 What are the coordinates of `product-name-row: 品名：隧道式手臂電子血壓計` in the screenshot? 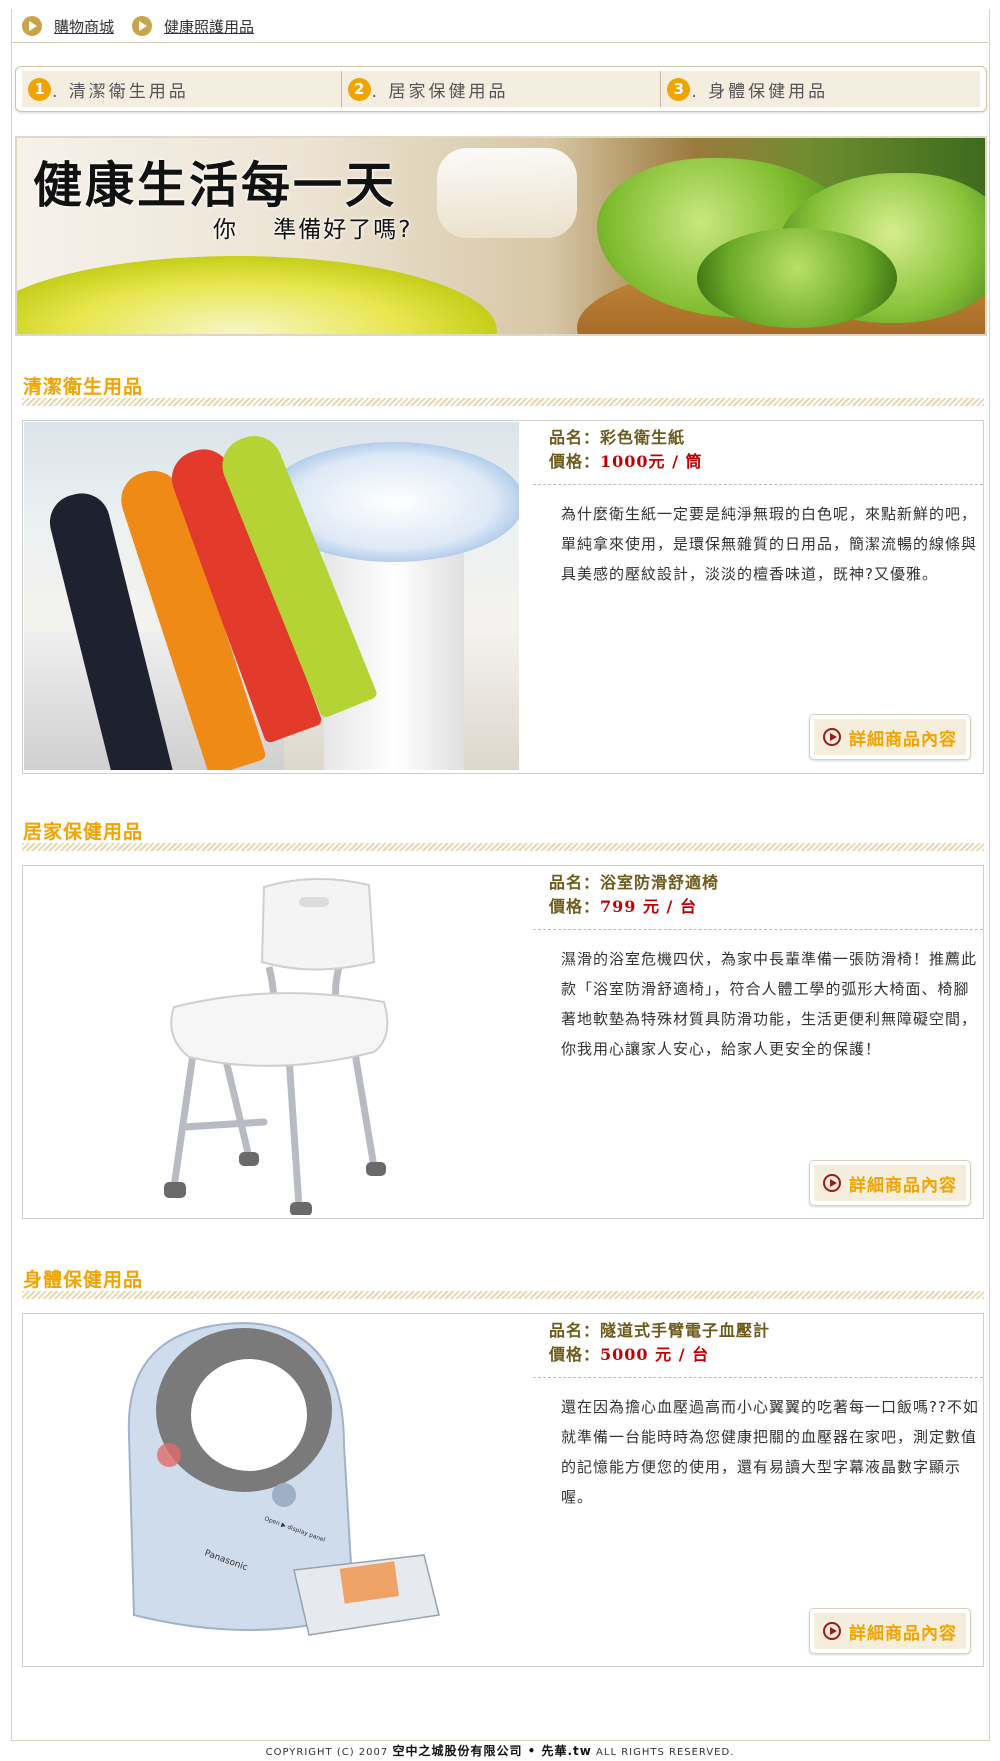 It's located at (660, 1330).